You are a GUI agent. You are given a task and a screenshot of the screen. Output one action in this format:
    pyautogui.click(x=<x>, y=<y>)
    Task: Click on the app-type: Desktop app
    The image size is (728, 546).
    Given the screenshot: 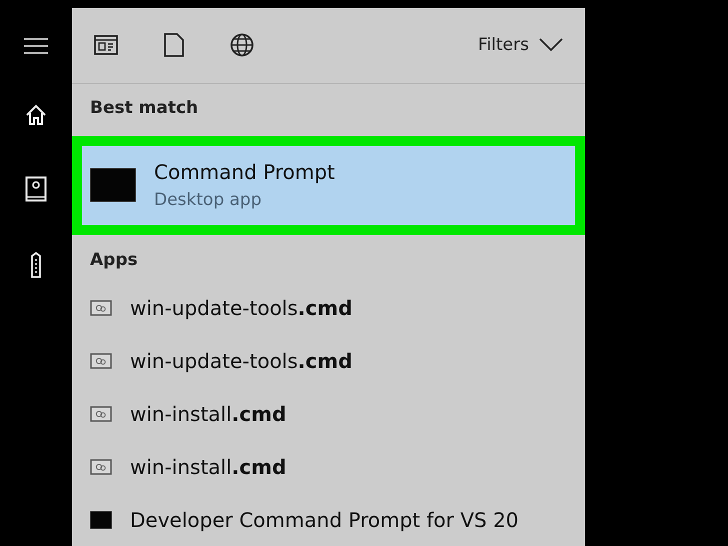 What is the action you would take?
    pyautogui.click(x=208, y=200)
    